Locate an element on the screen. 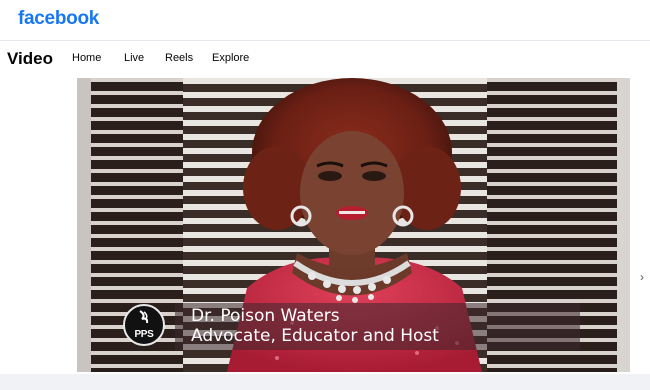 The width and height of the screenshot is (650, 390). nav-tab-home: Home is located at coordinates (86, 58).